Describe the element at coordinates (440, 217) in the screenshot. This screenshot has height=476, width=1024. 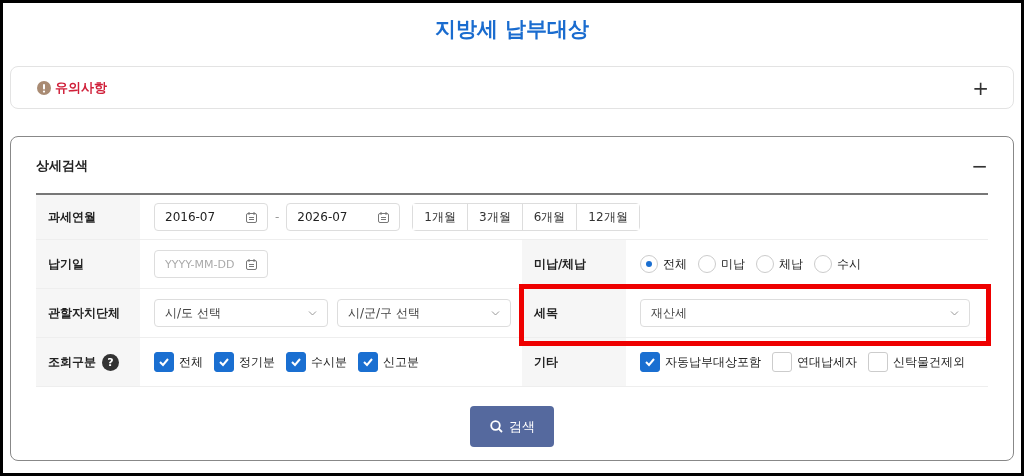
I see `period-button: 1개월` at that location.